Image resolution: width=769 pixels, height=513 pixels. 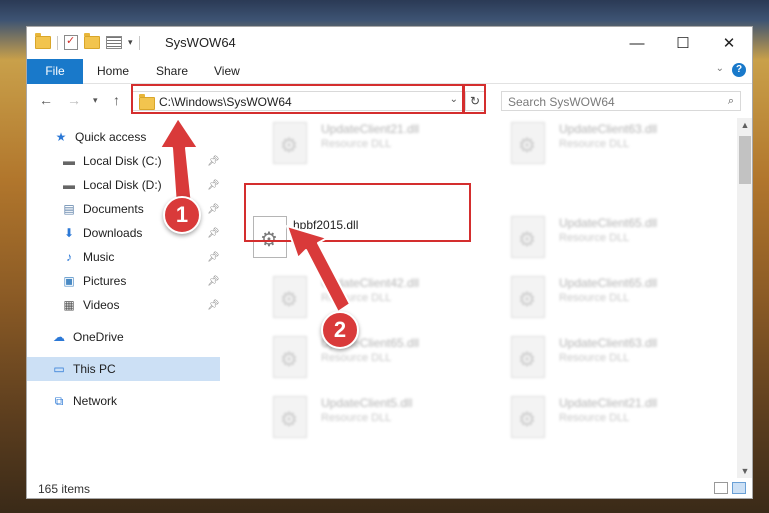 What do you see at coordinates (92, 41) in the screenshot?
I see `new-folder-icon` at bounding box center [92, 41].